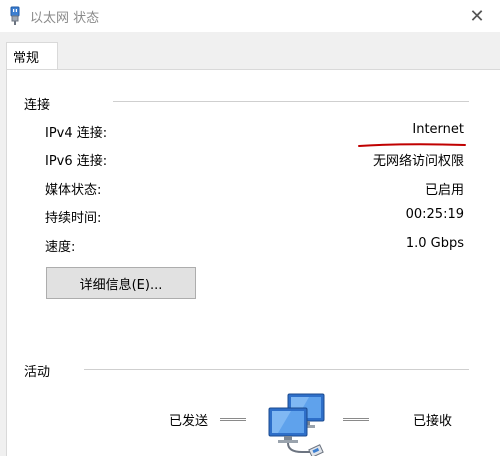 The image size is (500, 456). What do you see at coordinates (76, 133) in the screenshot?
I see `ipv4-connection-label: IPv4 连接:` at bounding box center [76, 133].